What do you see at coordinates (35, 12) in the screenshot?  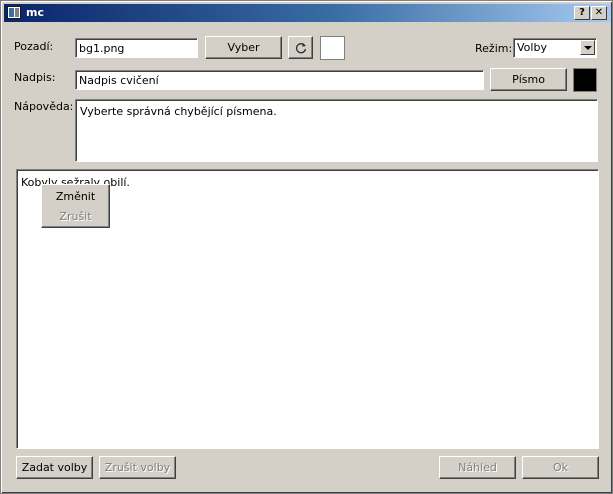 I see `window-title: mc` at bounding box center [35, 12].